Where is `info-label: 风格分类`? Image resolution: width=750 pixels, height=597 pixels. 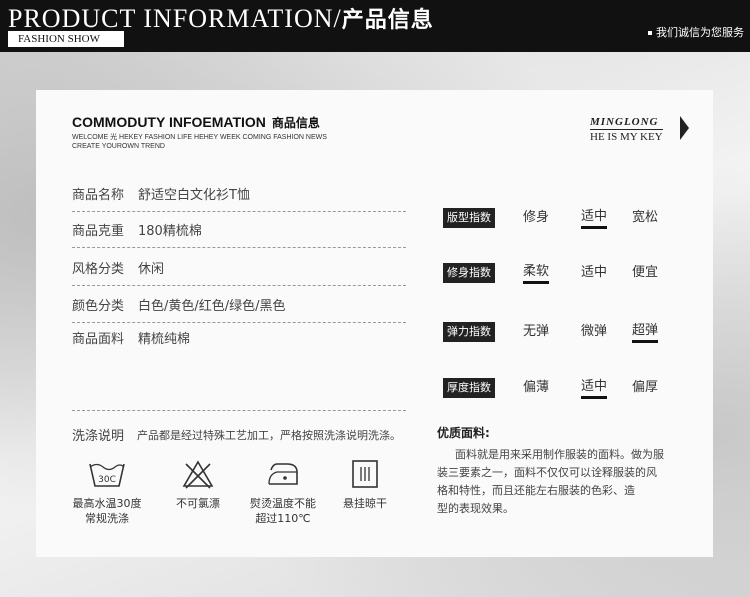
info-label: 风格分类 is located at coordinates (98, 269).